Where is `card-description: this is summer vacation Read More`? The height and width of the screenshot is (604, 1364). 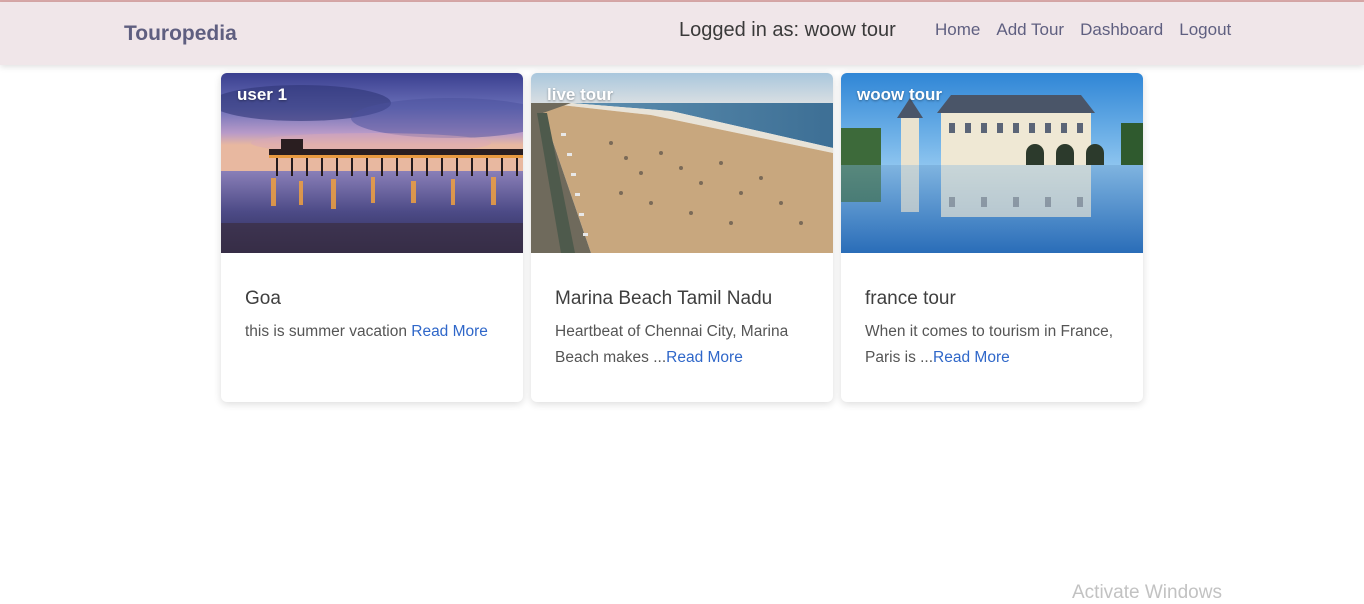 card-description: this is summer vacation Read More is located at coordinates (372, 332).